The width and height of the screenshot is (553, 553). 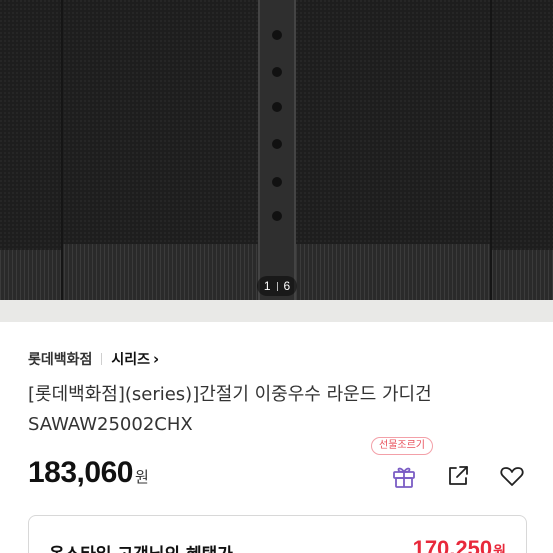 I want to click on benefit-price-value: 170,250, so click(x=452, y=544).